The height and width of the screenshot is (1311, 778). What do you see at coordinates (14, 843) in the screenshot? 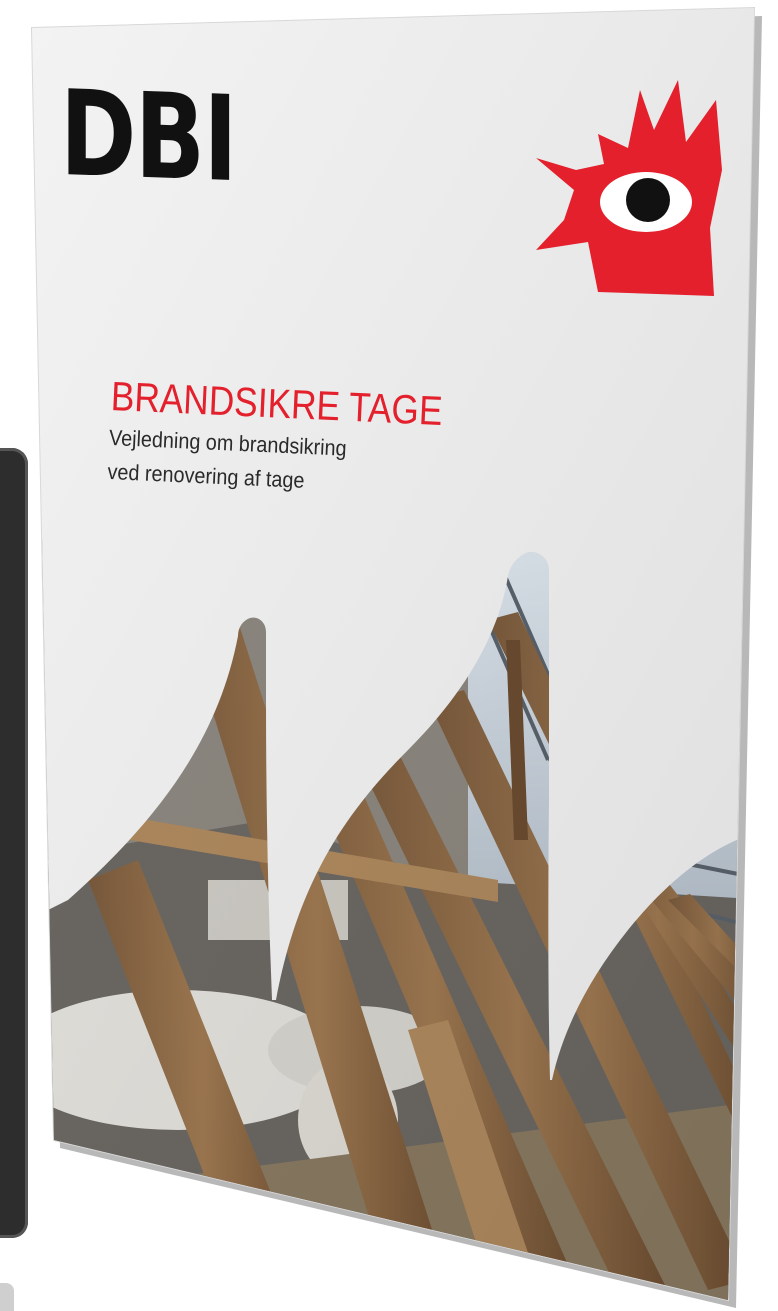
I see `background-panel` at bounding box center [14, 843].